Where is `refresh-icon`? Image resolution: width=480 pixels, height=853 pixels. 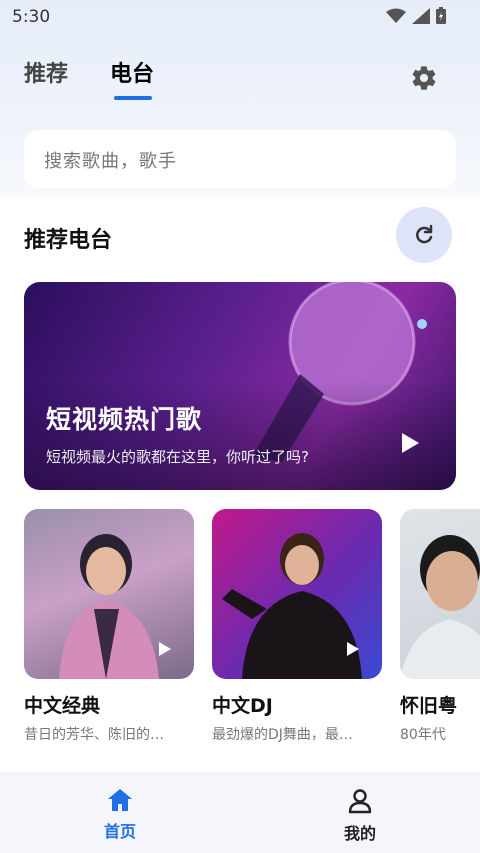
refresh-icon is located at coordinates (424, 234).